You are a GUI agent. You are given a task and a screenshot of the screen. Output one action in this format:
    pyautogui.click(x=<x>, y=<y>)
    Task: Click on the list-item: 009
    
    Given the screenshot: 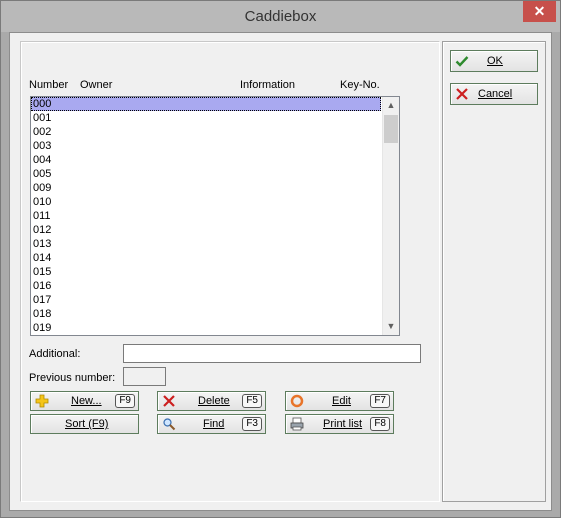 What is the action you would take?
    pyautogui.click(x=206, y=188)
    